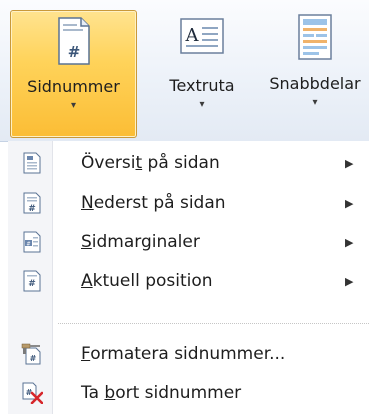  What do you see at coordinates (73, 86) in the screenshot?
I see `page-number-label: Sidnummer` at bounding box center [73, 86].